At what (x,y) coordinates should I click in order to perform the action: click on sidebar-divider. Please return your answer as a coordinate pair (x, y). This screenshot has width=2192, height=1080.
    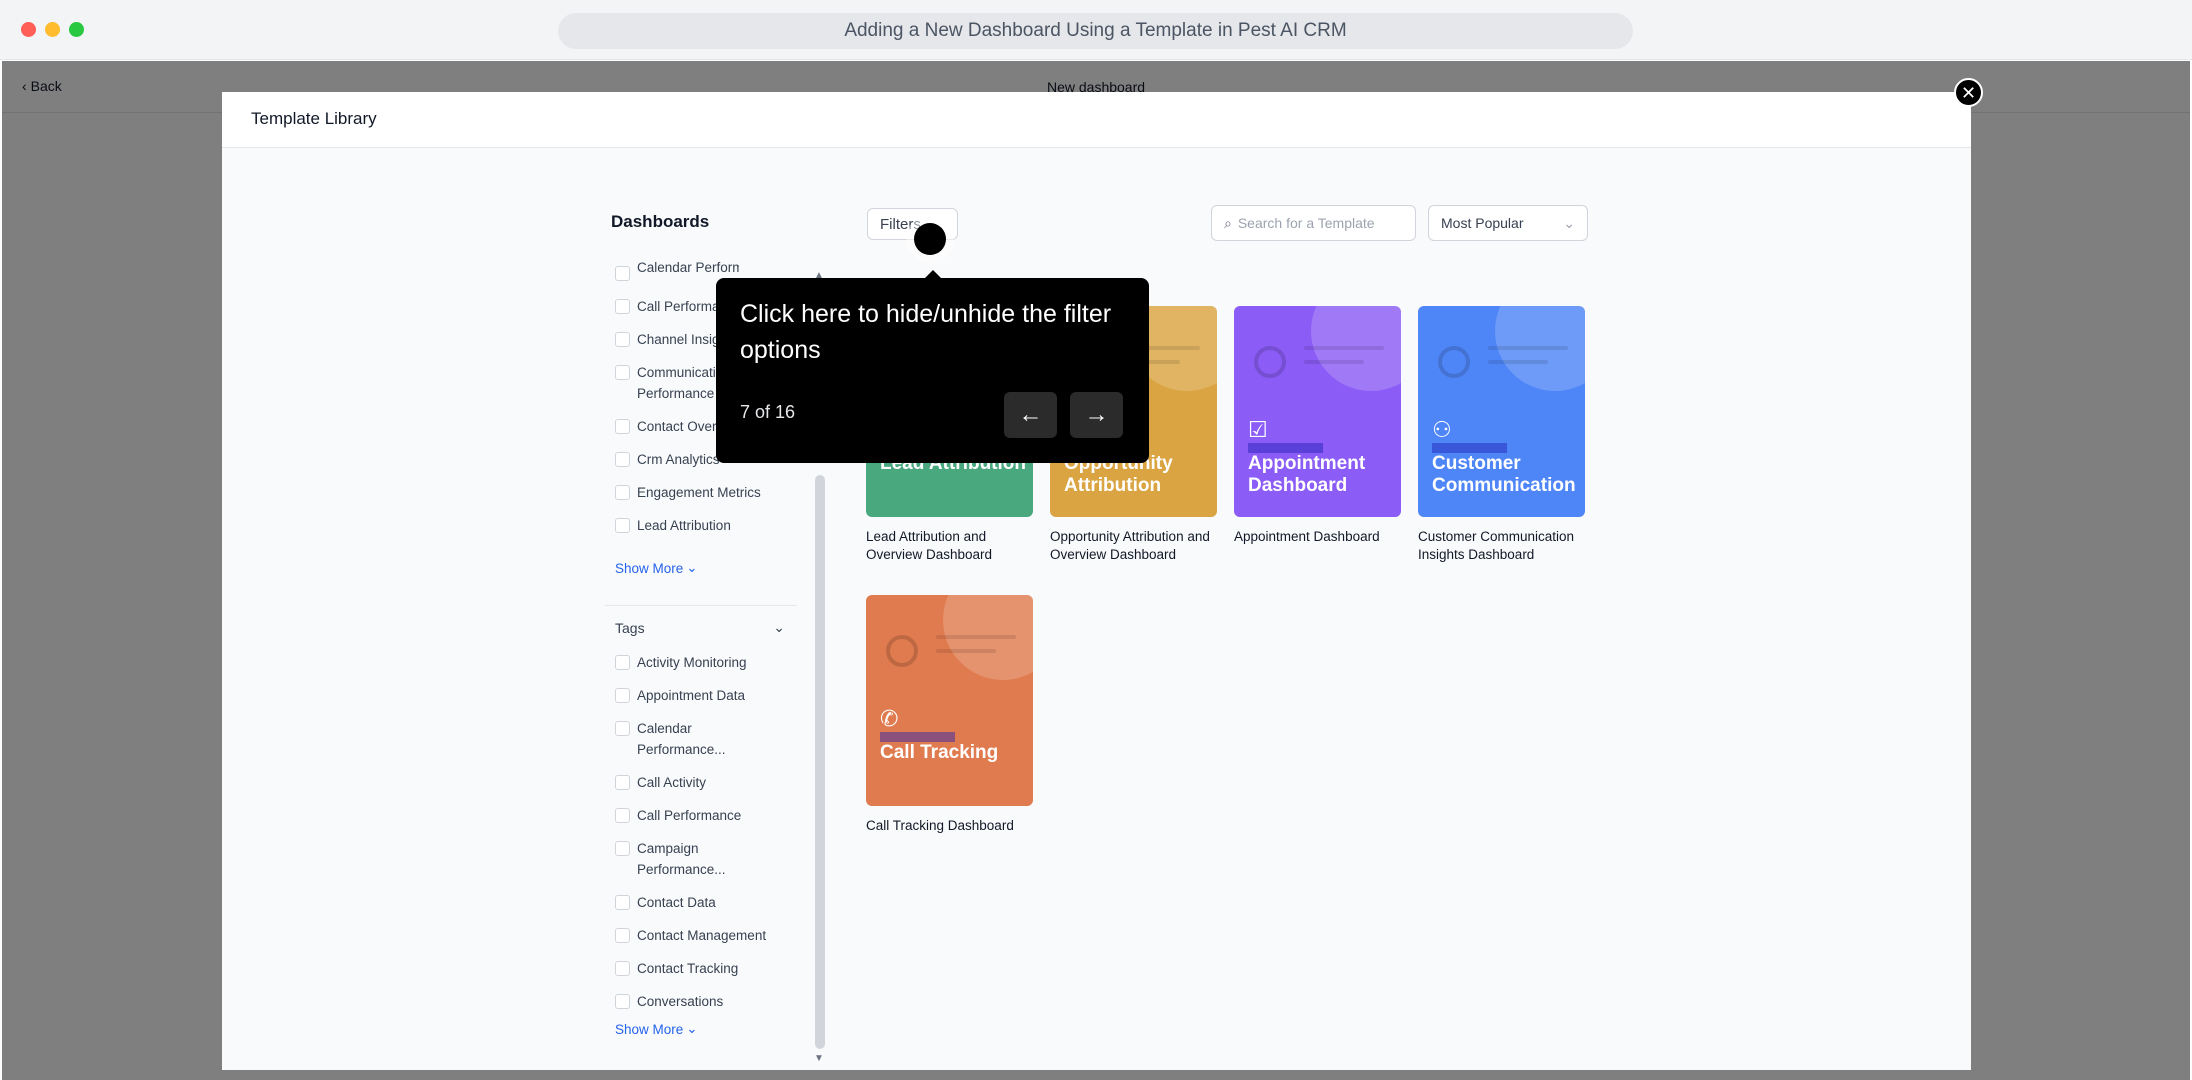
    Looking at the image, I should click on (701, 605).